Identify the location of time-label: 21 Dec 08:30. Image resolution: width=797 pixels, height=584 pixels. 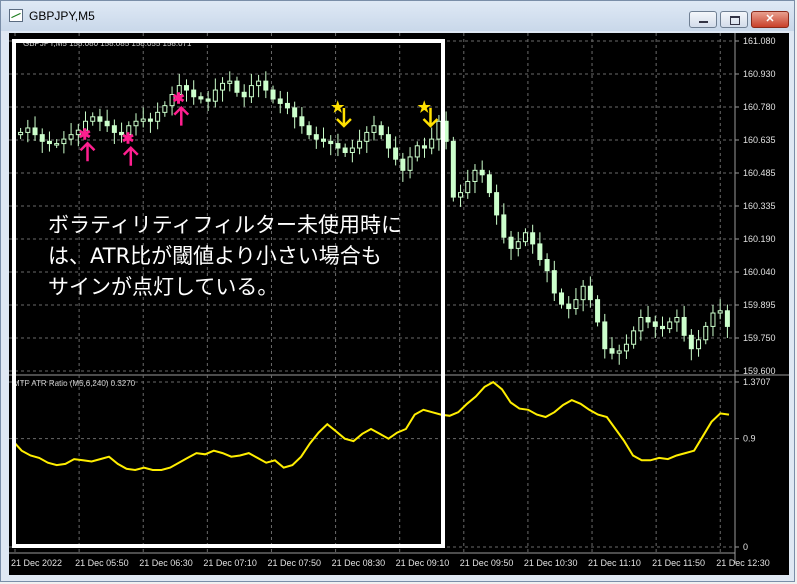
(359, 563).